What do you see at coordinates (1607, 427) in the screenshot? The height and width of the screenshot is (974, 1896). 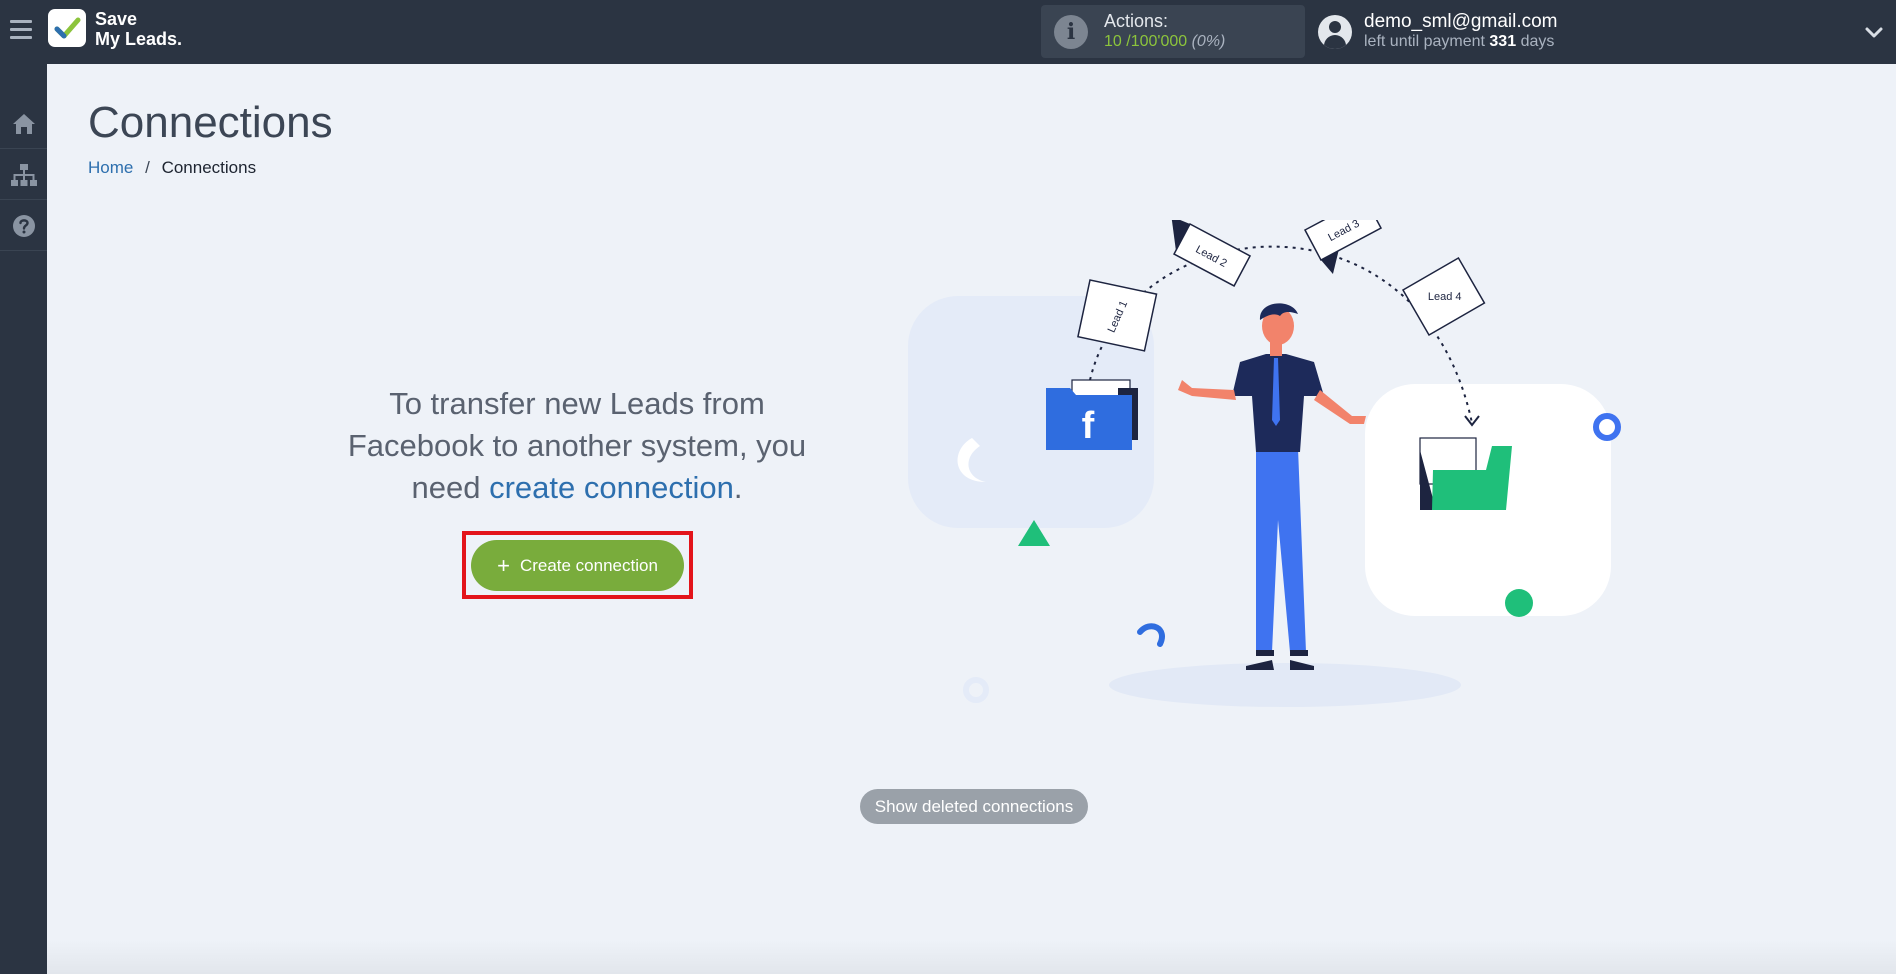 I see `decor-ring-blue` at bounding box center [1607, 427].